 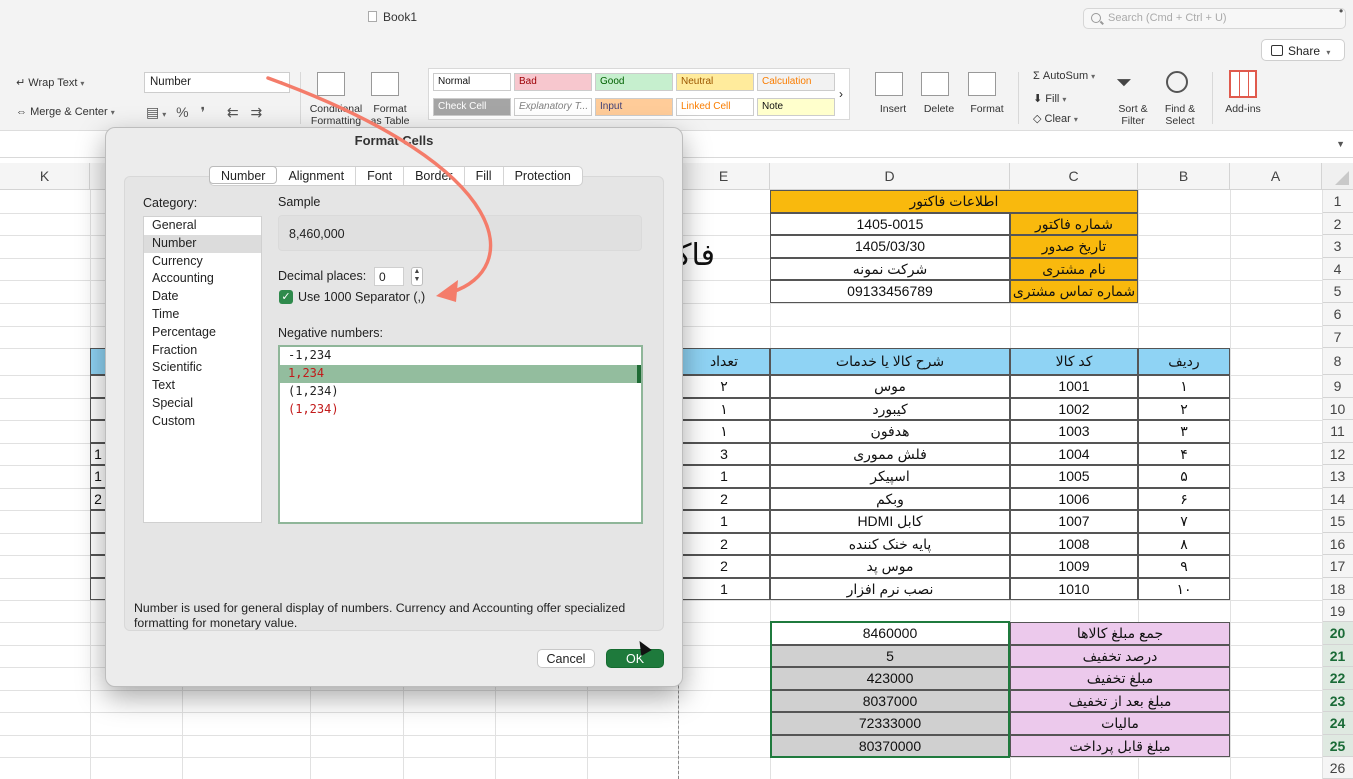 I want to click on format-as-table-icon, so click(x=385, y=84).